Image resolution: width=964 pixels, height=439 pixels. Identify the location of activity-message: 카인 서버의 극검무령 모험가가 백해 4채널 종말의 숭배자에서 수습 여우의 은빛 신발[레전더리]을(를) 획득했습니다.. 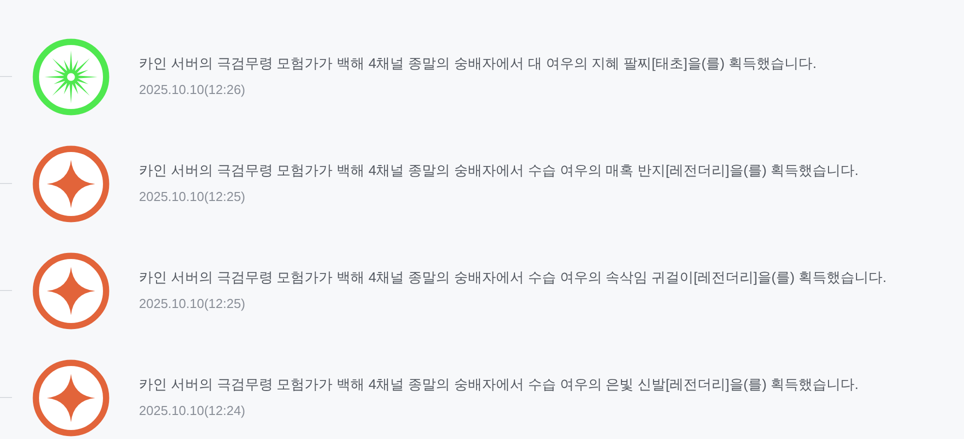
(498, 384).